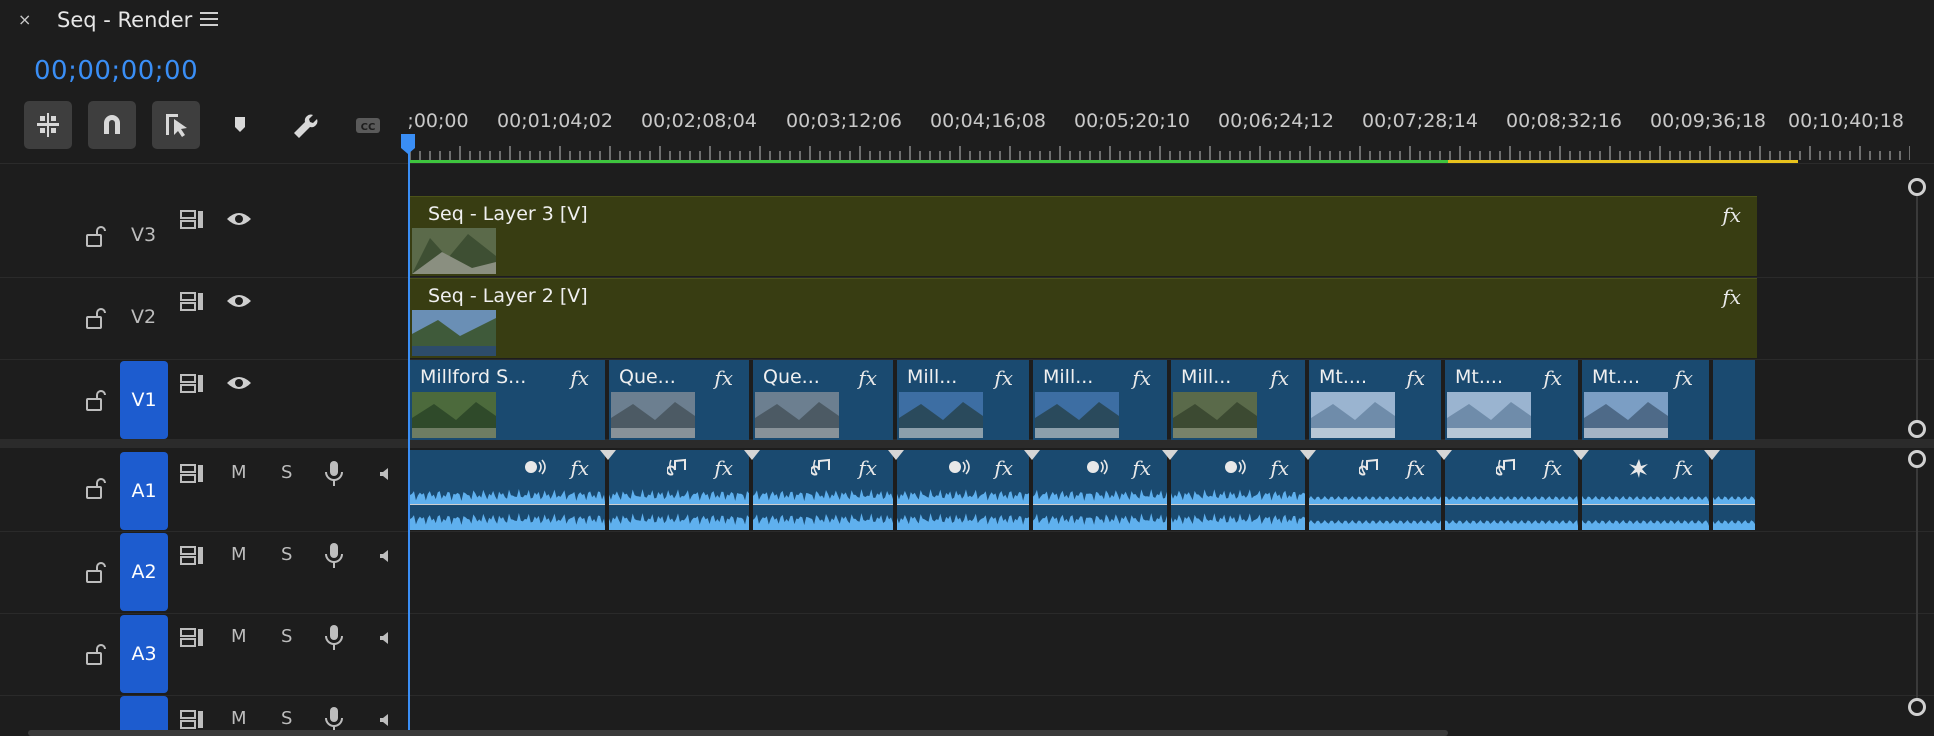  What do you see at coordinates (112, 125) in the screenshot?
I see `snap-button` at bounding box center [112, 125].